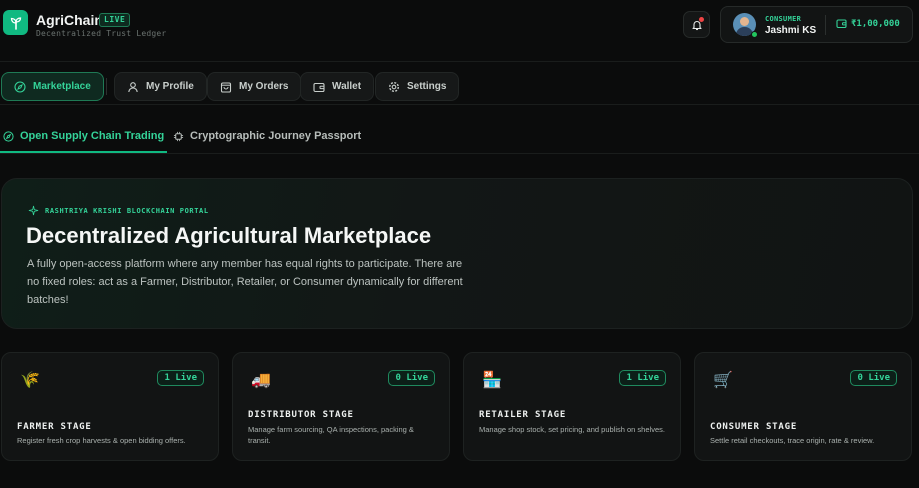 The width and height of the screenshot is (919, 488). Describe the element at coordinates (54, 427) in the screenshot. I see `stage-title: FARMER STAGE` at that location.